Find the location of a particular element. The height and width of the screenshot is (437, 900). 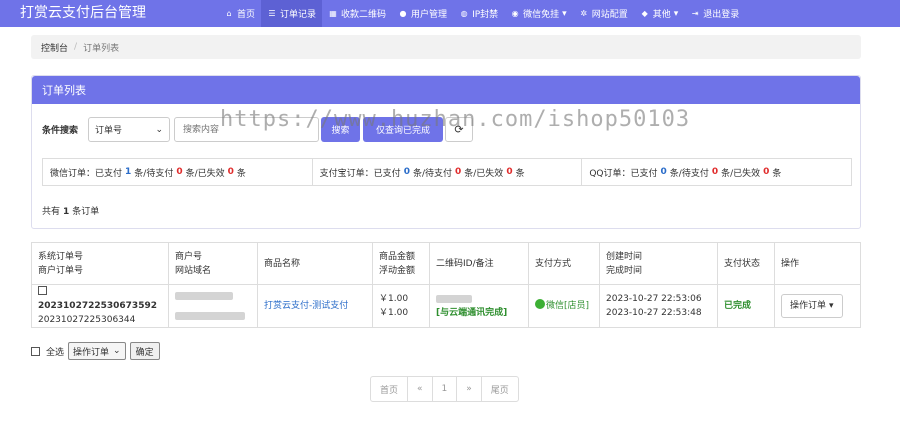

nav-item-qrcode: ▦ 收款二维码 is located at coordinates (357, 13).